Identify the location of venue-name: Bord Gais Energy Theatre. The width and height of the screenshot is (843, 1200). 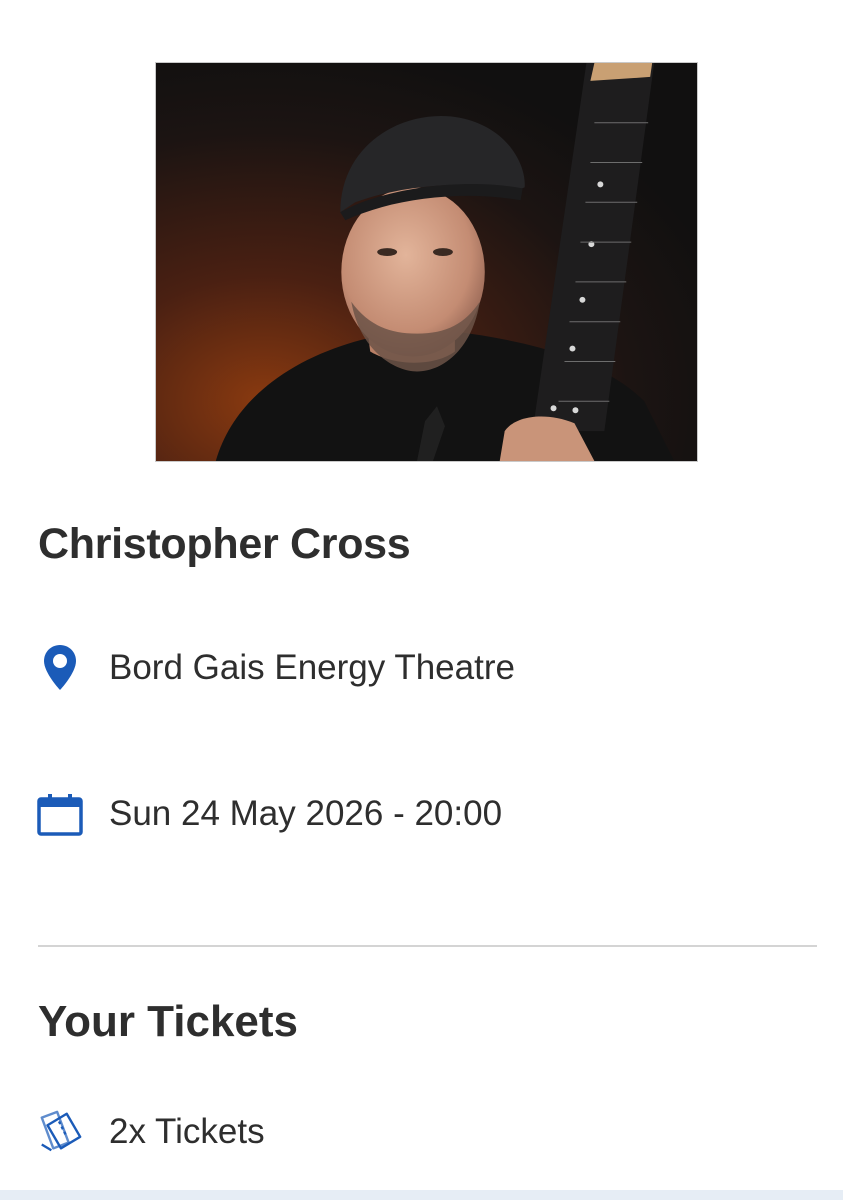
(312, 667).